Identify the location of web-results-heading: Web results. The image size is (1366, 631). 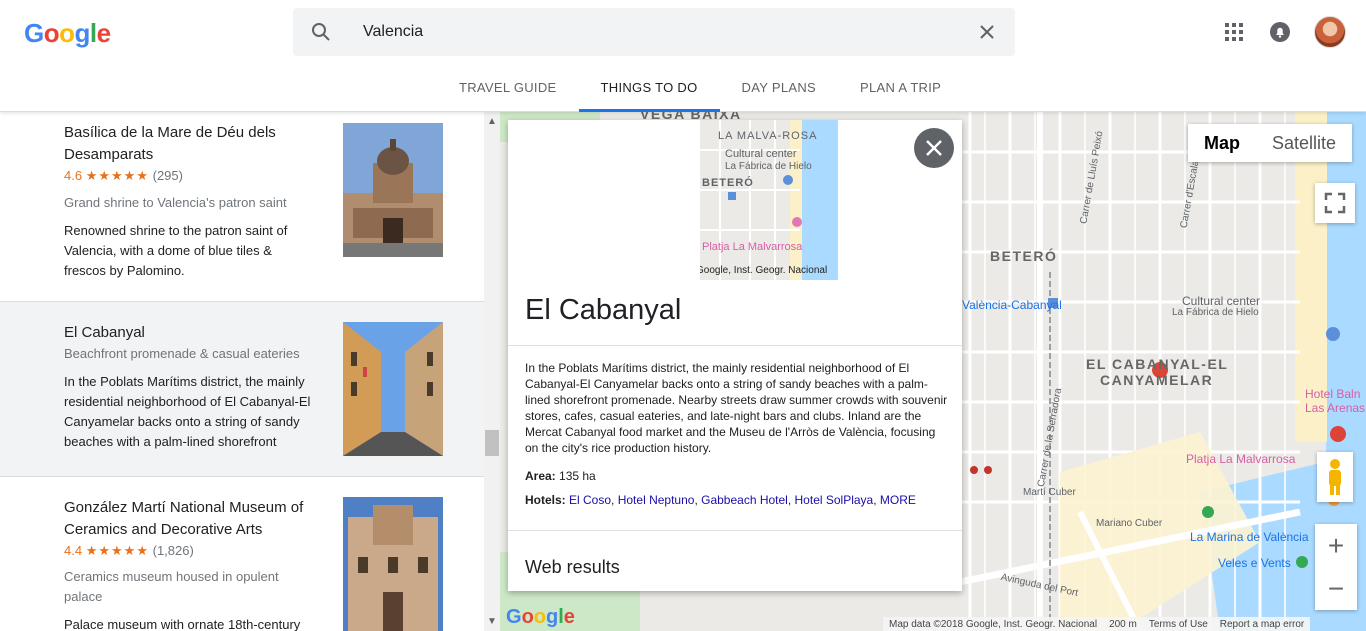
(572, 567).